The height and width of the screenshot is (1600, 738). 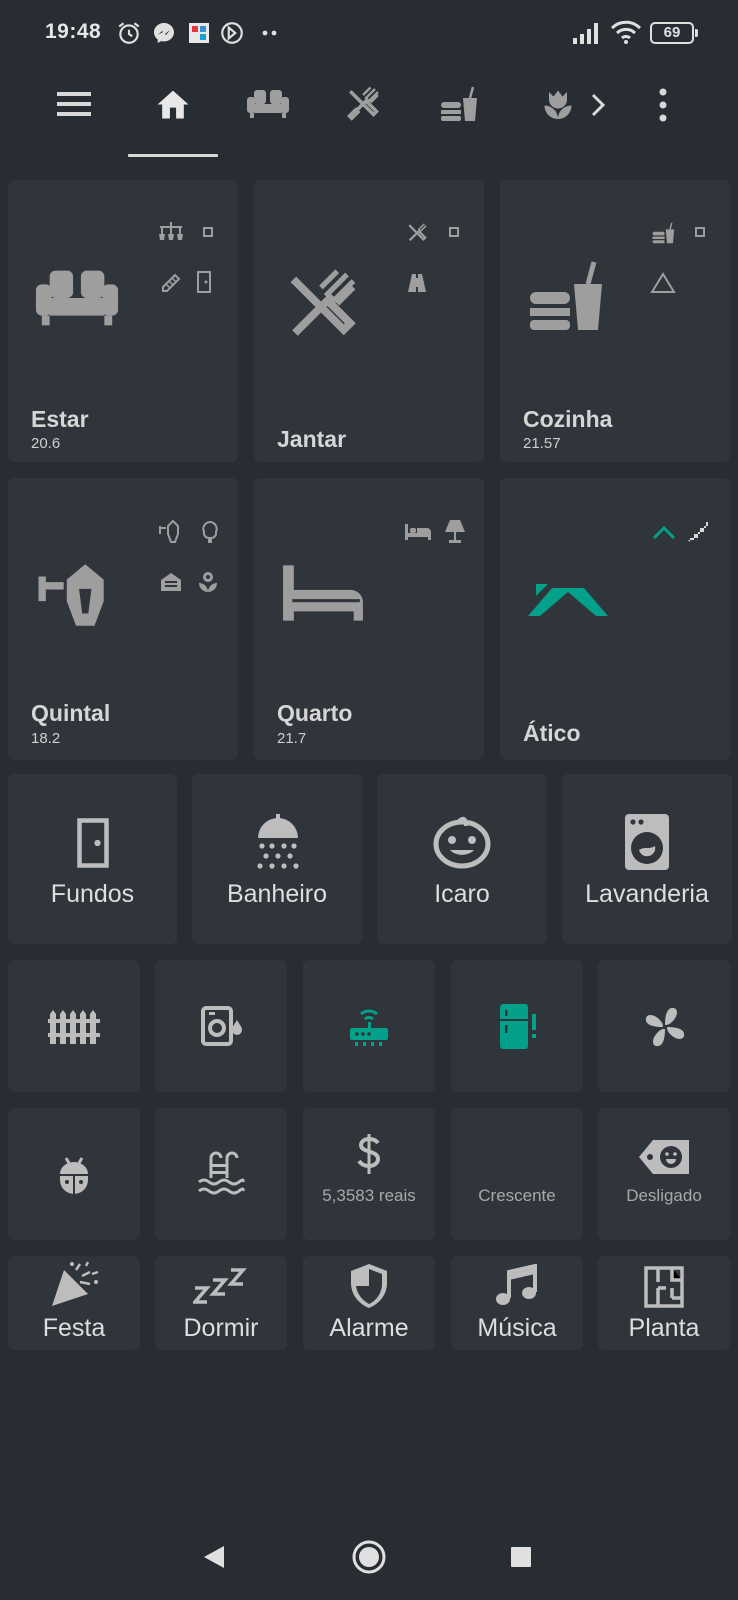 I want to click on room-name: Banheiro, so click(x=277, y=894).